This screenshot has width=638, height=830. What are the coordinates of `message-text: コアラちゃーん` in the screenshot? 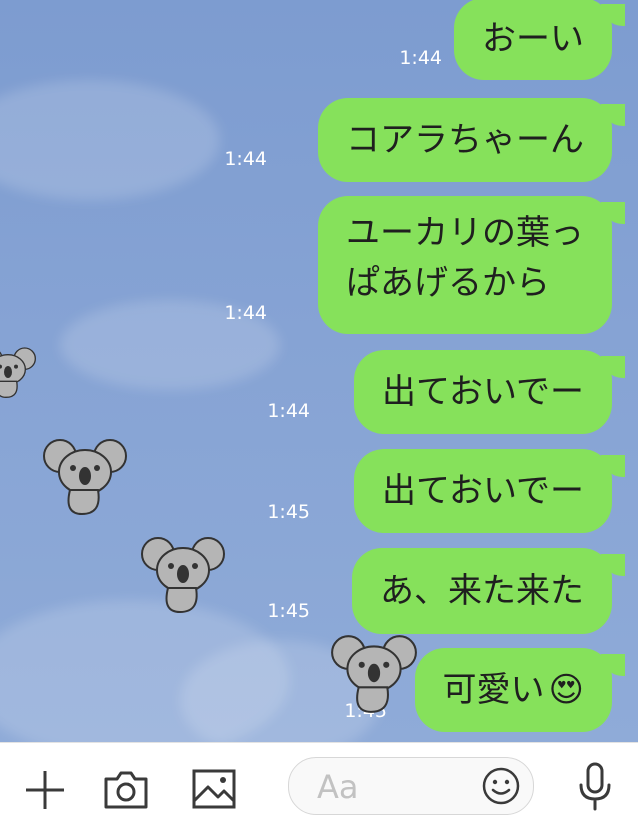 It's located at (465, 140).